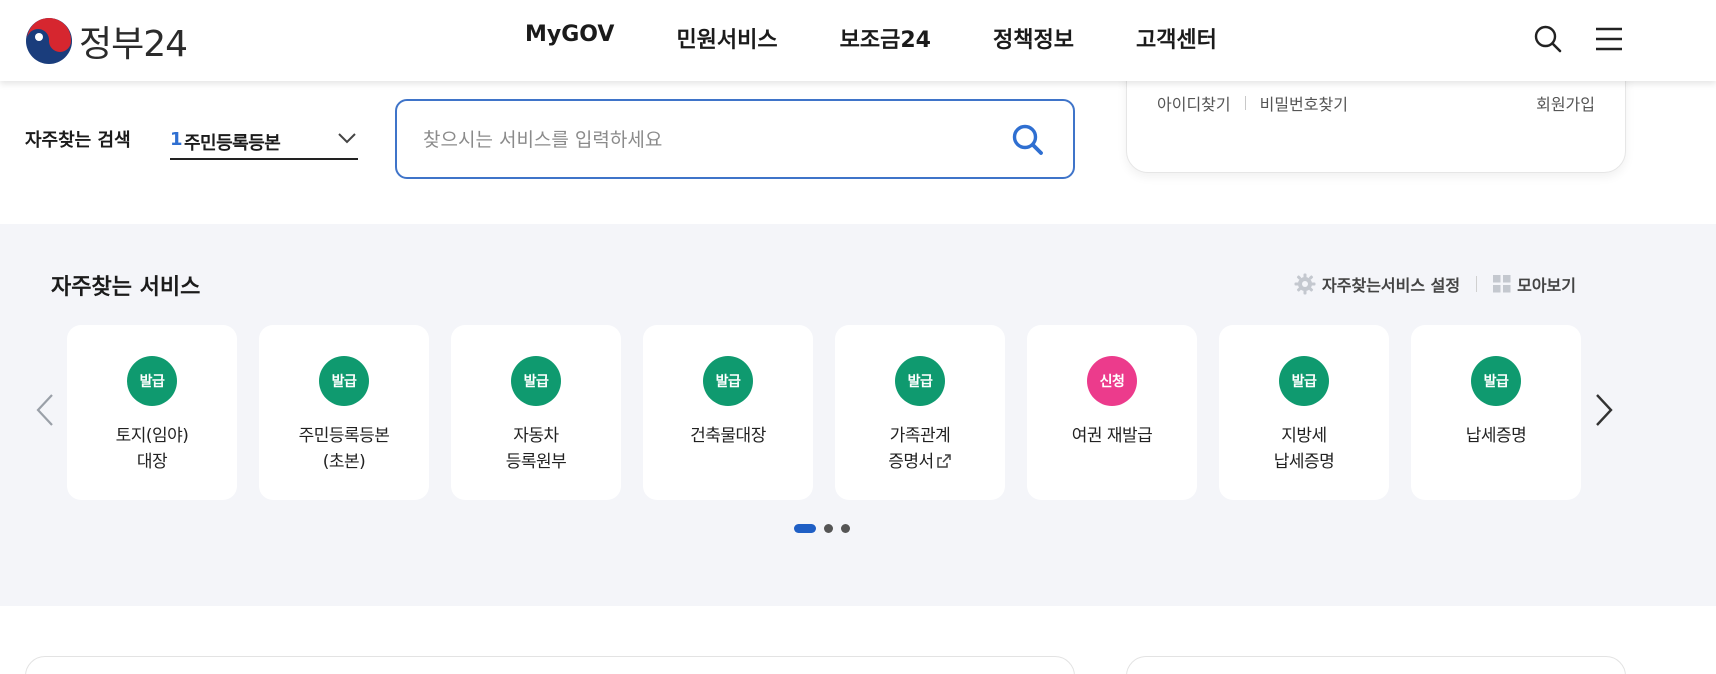 Image resolution: width=1716 pixels, height=674 pixels. Describe the element at coordinates (1609, 39) in the screenshot. I see `menu-icon` at that location.